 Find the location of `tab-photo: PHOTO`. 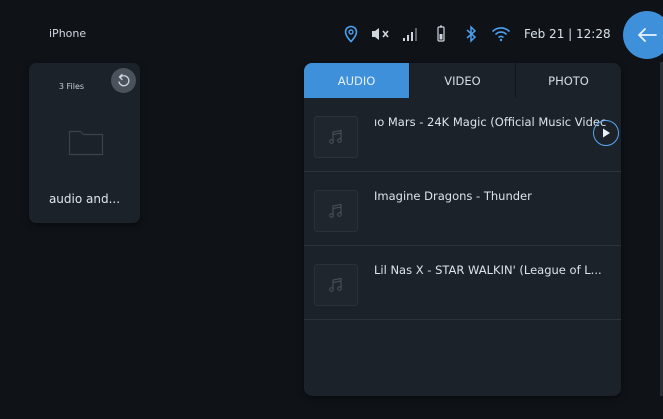

tab-photo: PHOTO is located at coordinates (568, 80).